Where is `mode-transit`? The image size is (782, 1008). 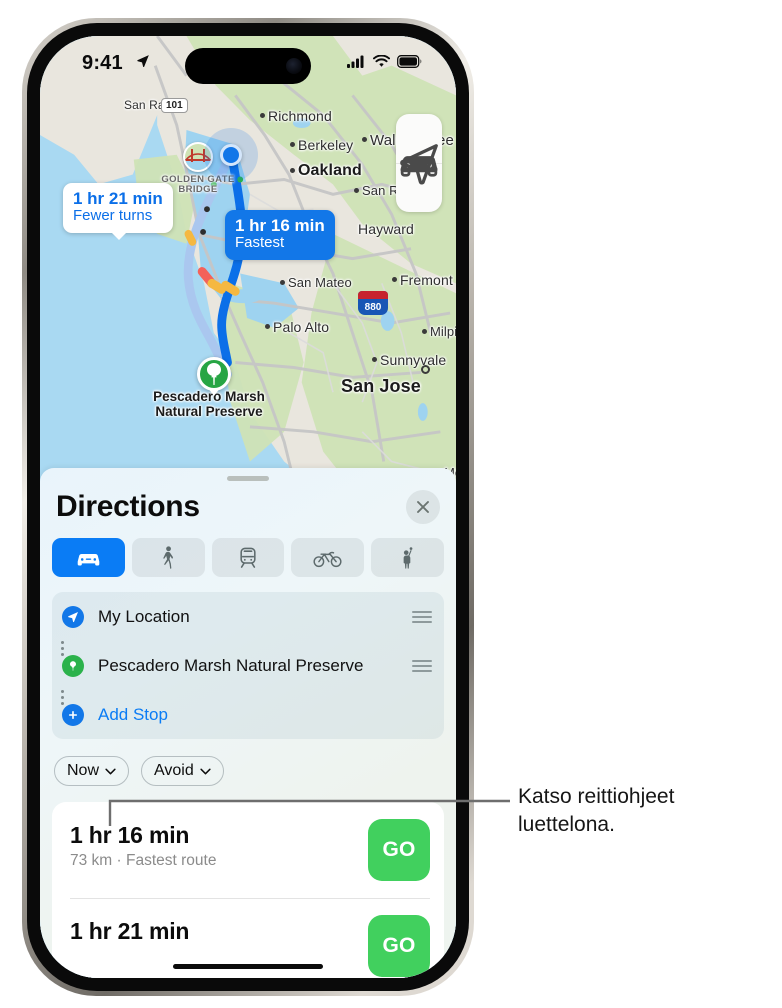
mode-transit is located at coordinates (248, 557).